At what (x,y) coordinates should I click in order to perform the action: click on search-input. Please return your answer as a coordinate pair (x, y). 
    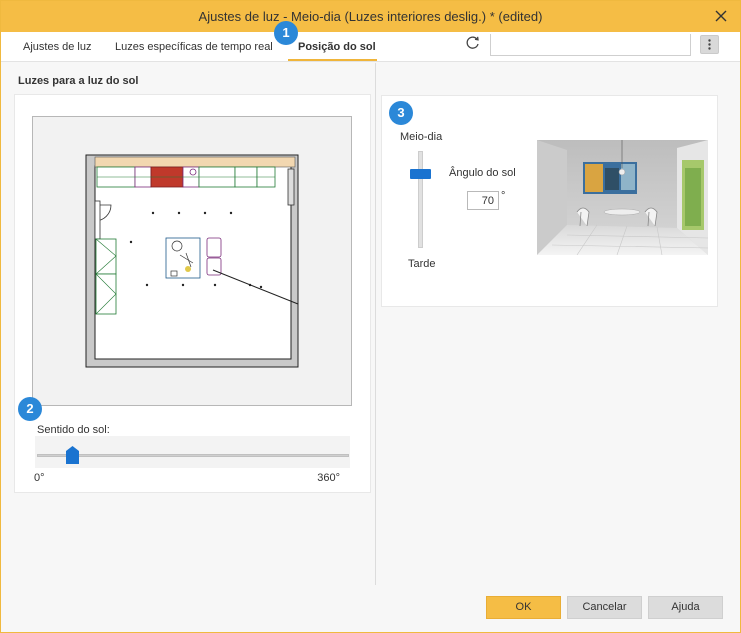
    Looking at the image, I should click on (590, 45).